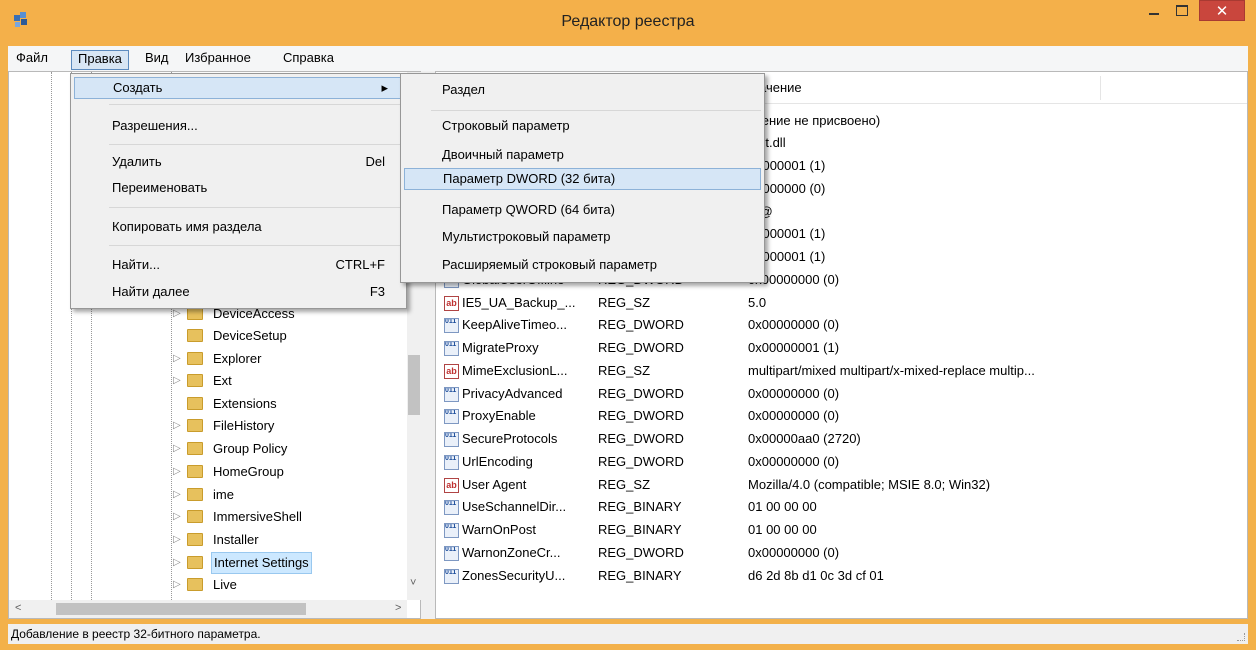 This screenshot has height=650, width=1256. Describe the element at coordinates (582, 237) in the screenshot. I see `menu-item-new-multi-string: Мультистроковый параметр` at that location.